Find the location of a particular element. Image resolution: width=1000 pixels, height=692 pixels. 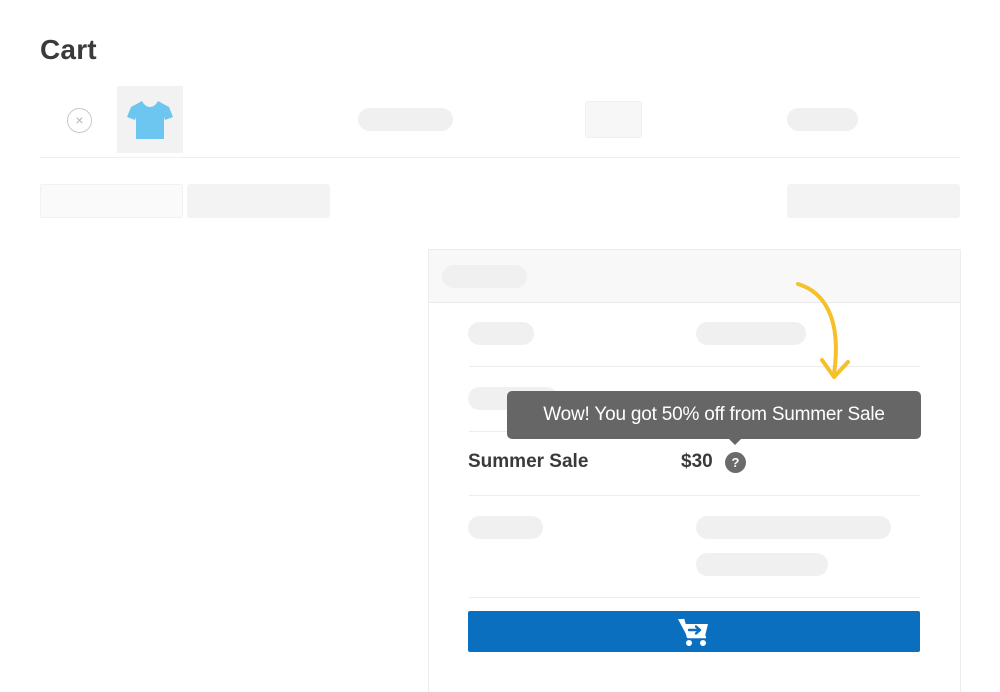

discount-label: Summer Sale is located at coordinates (528, 461).